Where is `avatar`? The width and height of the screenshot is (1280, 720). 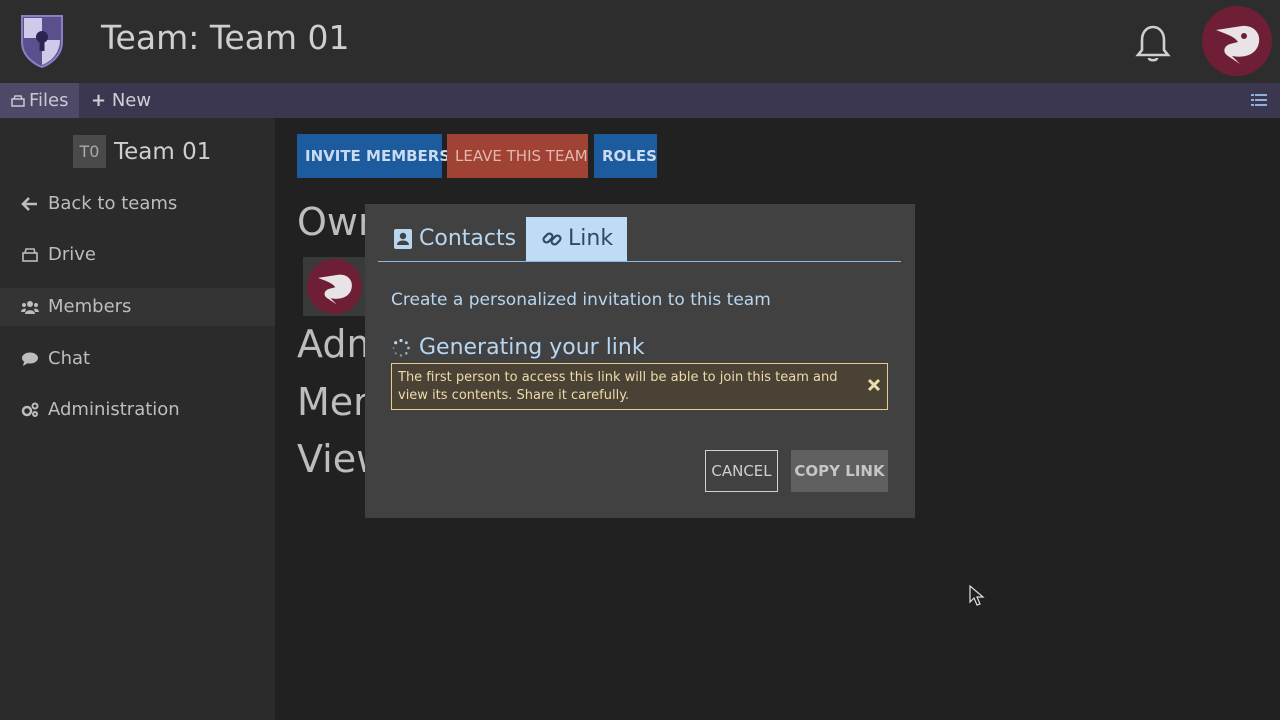
avatar is located at coordinates (334, 286).